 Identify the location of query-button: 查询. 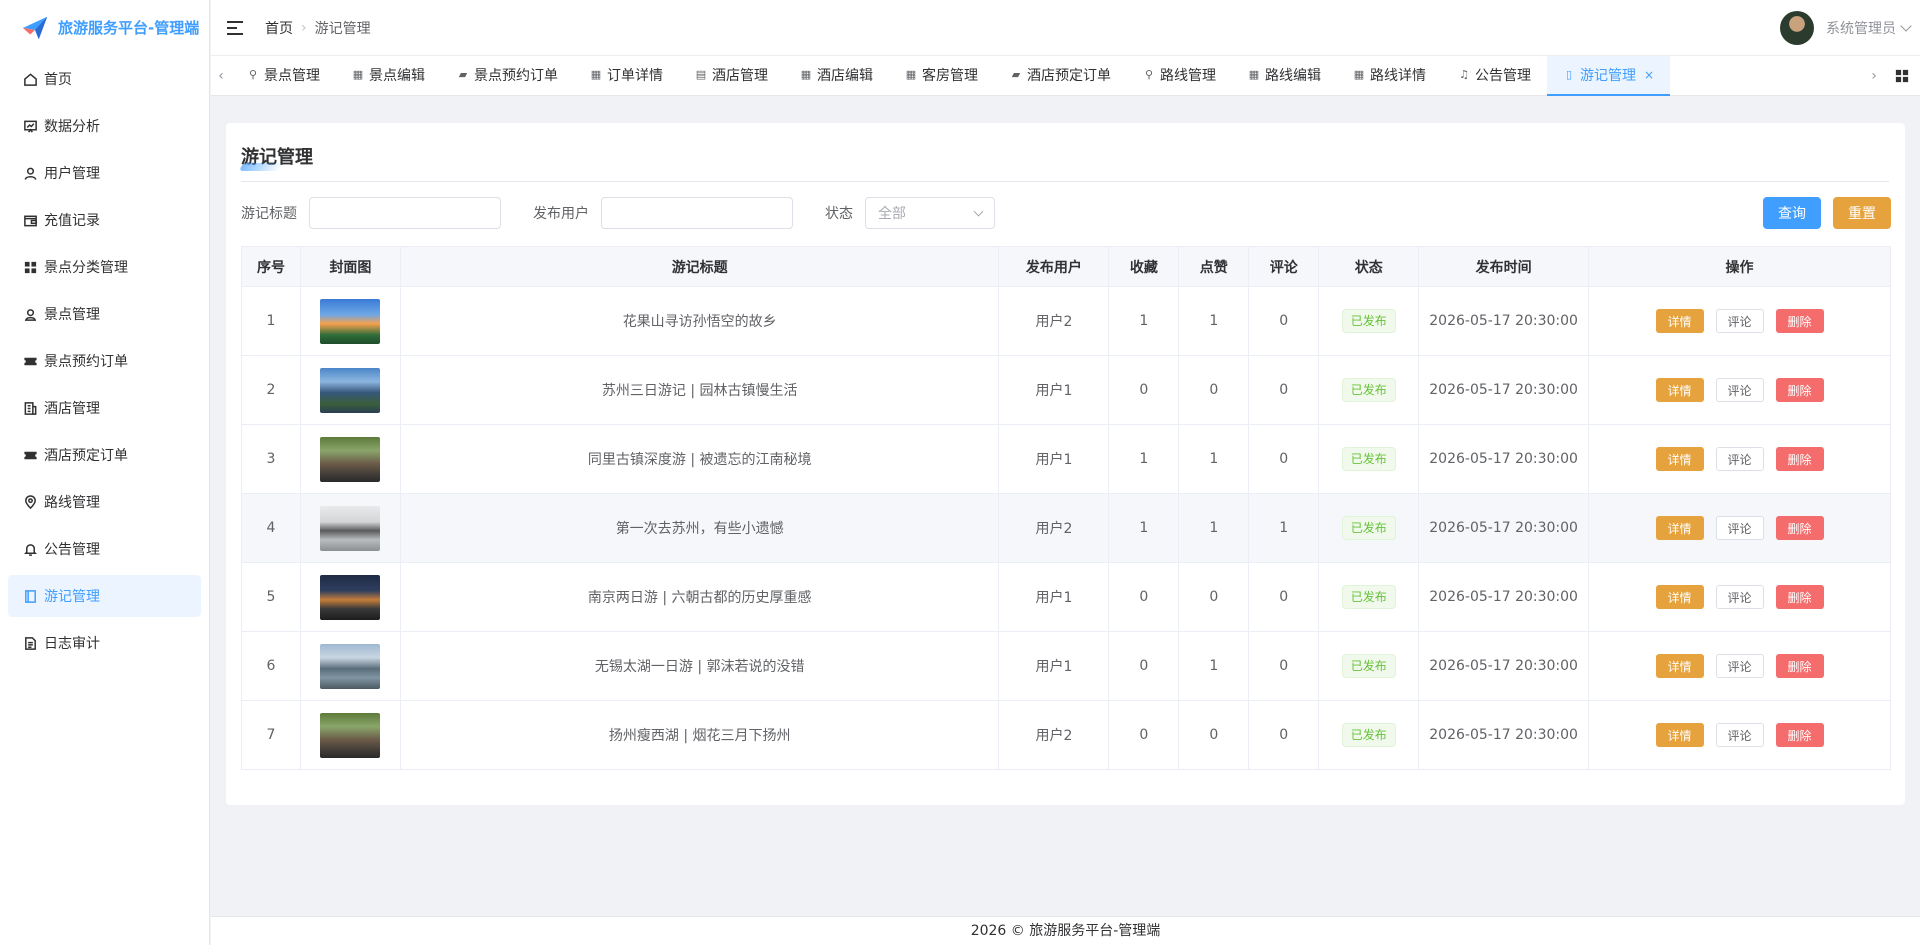
(1792, 213).